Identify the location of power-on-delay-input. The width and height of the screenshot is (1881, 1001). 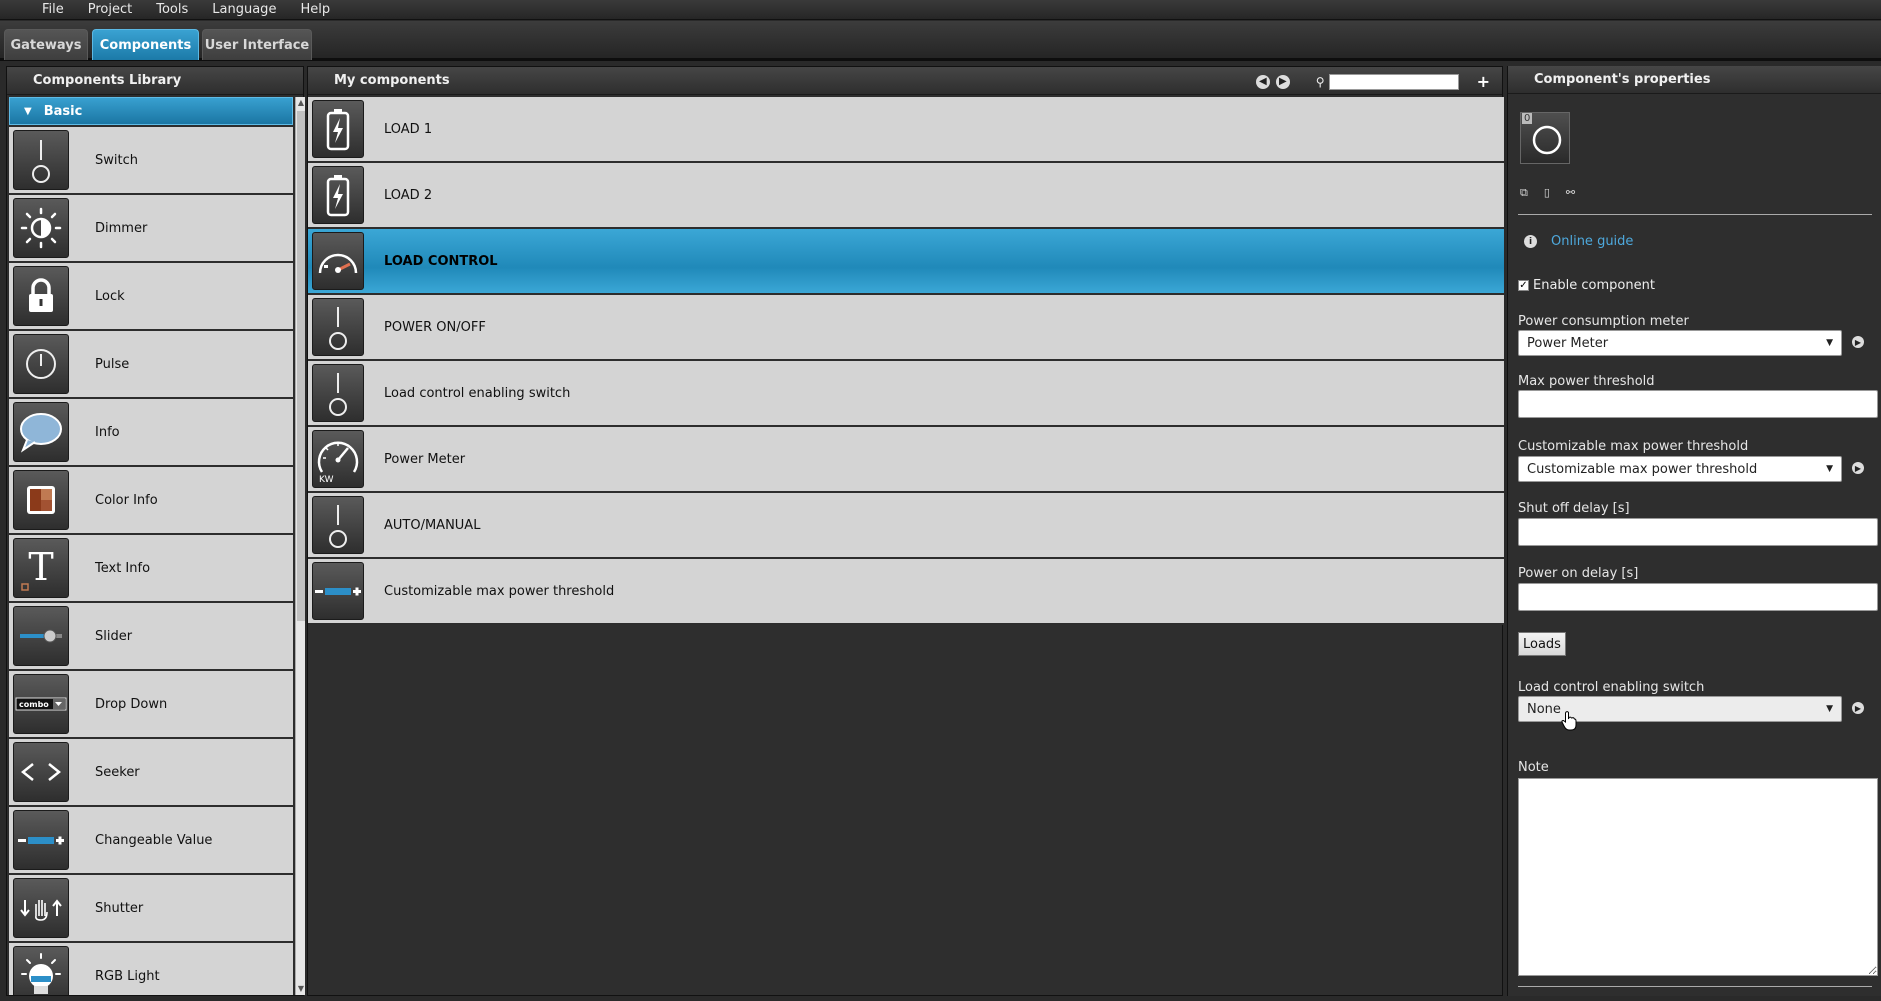
(1698, 597).